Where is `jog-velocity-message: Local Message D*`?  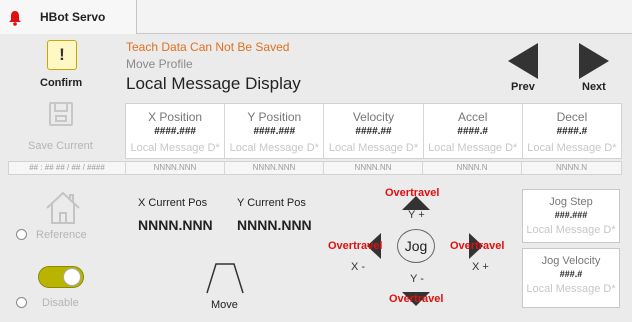
jog-velocity-message: Local Message D* is located at coordinates (571, 289).